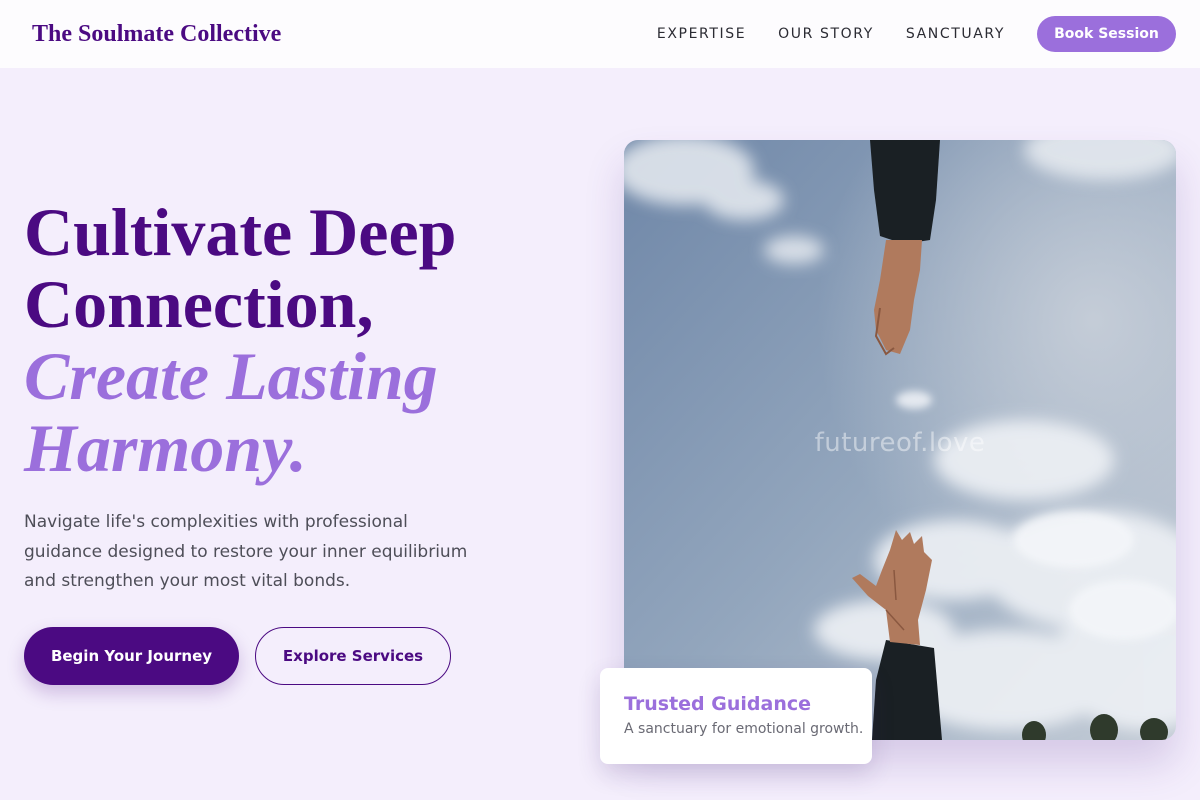 The height and width of the screenshot is (800, 1200). What do you see at coordinates (165, 448) in the screenshot?
I see `hero-title-accent-line: Harmony.` at bounding box center [165, 448].